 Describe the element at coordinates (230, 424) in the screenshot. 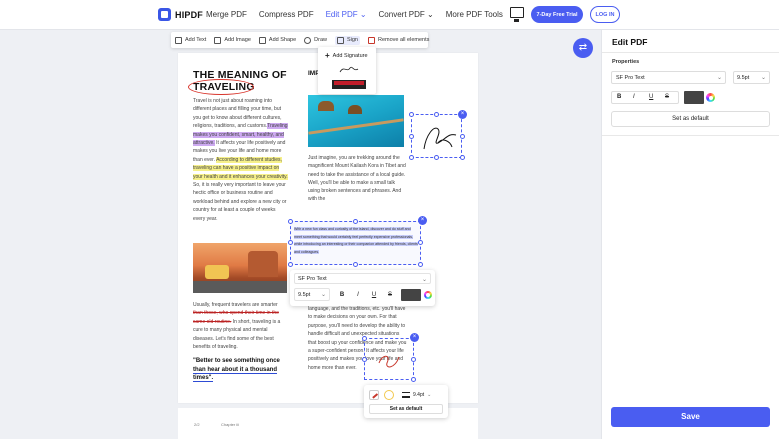

I see `chapter-label: Chapter iii` at that location.